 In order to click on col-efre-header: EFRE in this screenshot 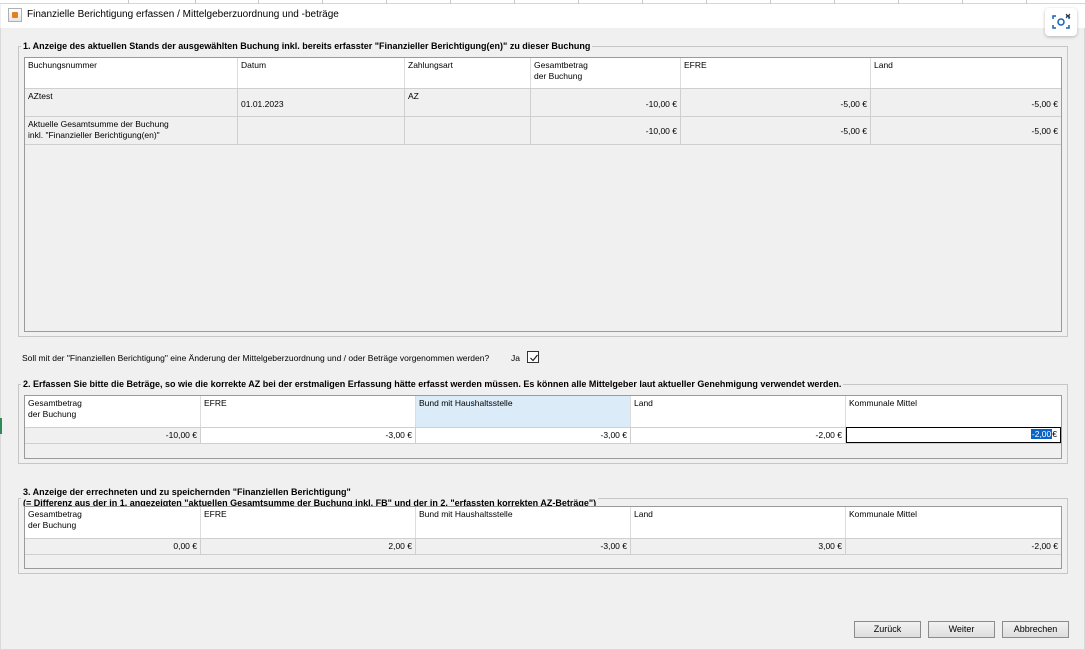, I will do `click(776, 73)`.